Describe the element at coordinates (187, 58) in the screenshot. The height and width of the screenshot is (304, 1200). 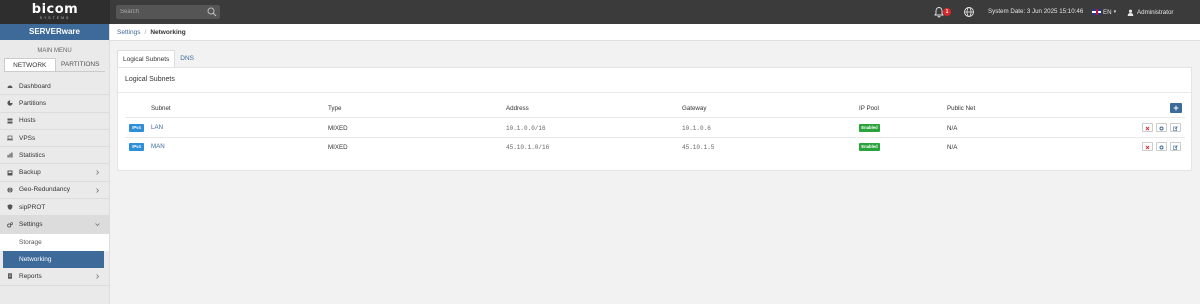
I see `tab-dns: DNS` at that location.